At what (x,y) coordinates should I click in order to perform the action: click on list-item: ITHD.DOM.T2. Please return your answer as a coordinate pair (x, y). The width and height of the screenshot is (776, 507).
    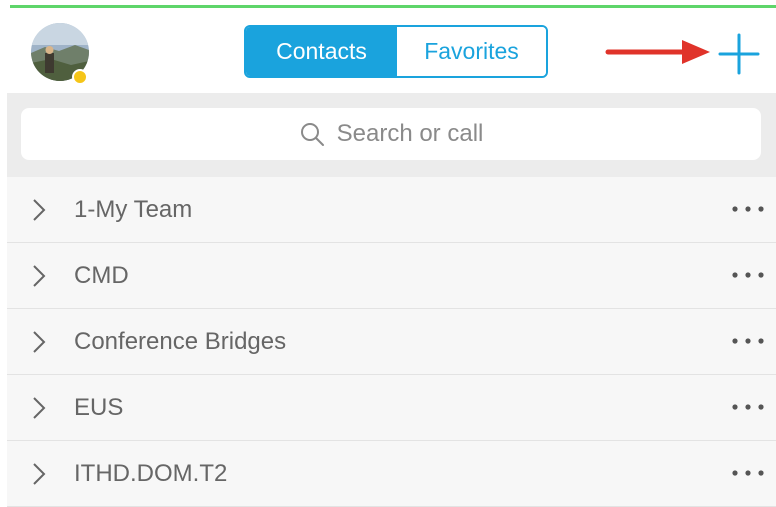
    Looking at the image, I should click on (391, 474).